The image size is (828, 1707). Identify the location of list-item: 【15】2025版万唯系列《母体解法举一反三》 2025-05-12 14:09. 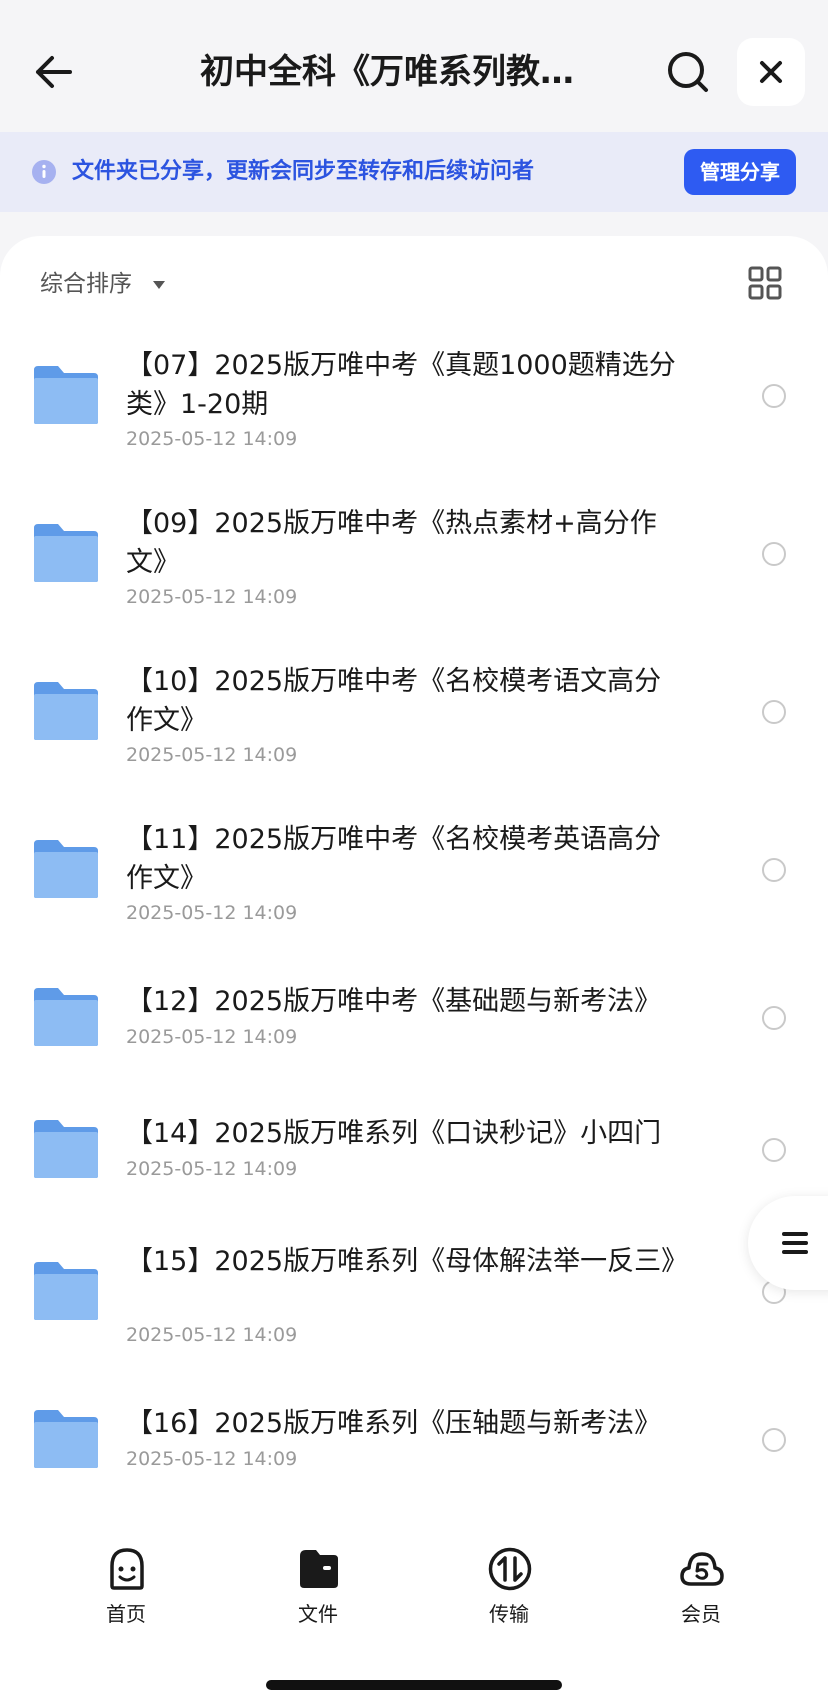
(414, 1291).